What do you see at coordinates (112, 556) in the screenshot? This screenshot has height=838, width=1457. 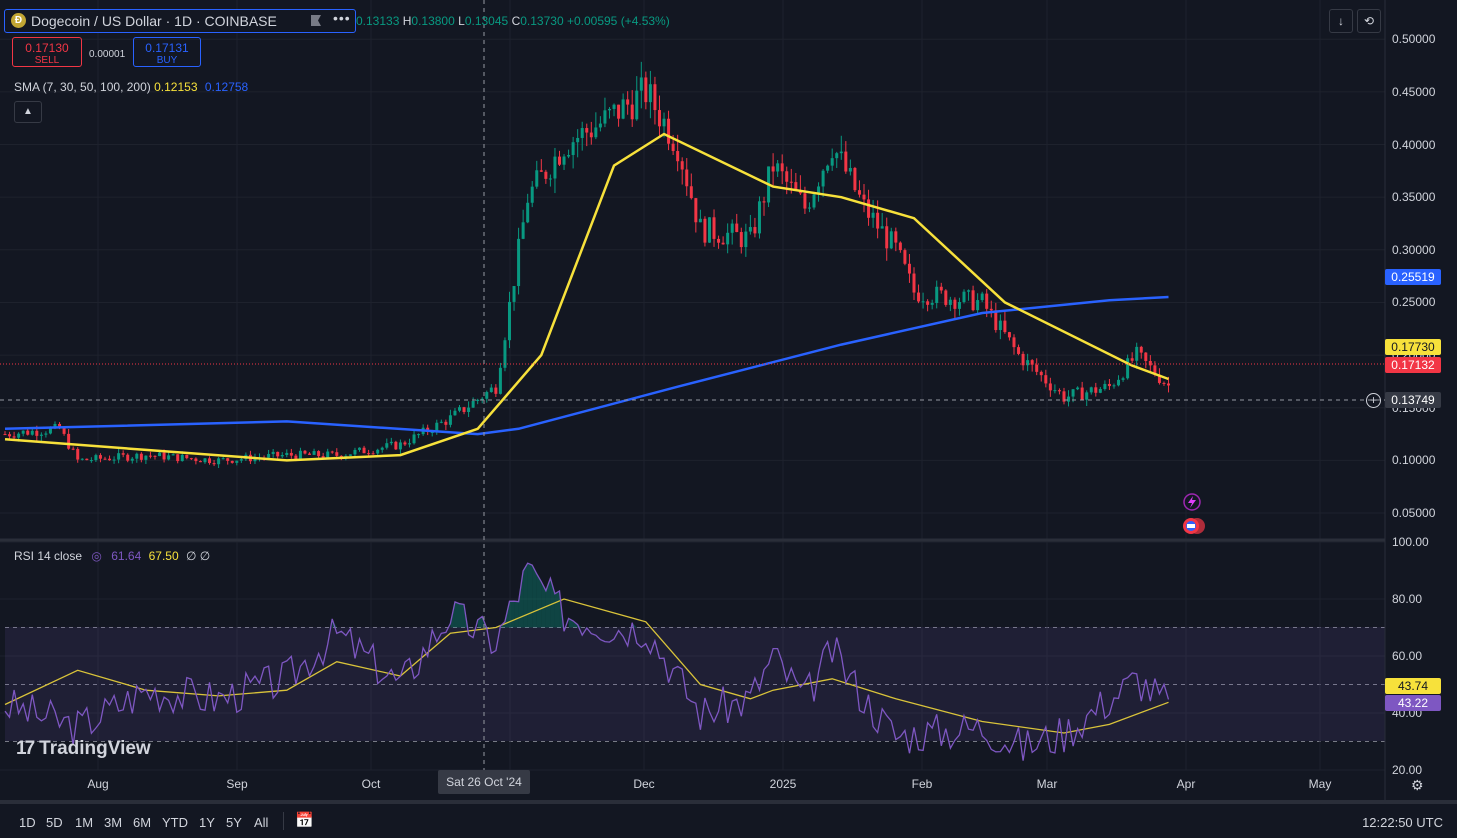 I see `rsi-legend: RSI 14 close ◎ 61.64 67.50 ∅ ∅` at bounding box center [112, 556].